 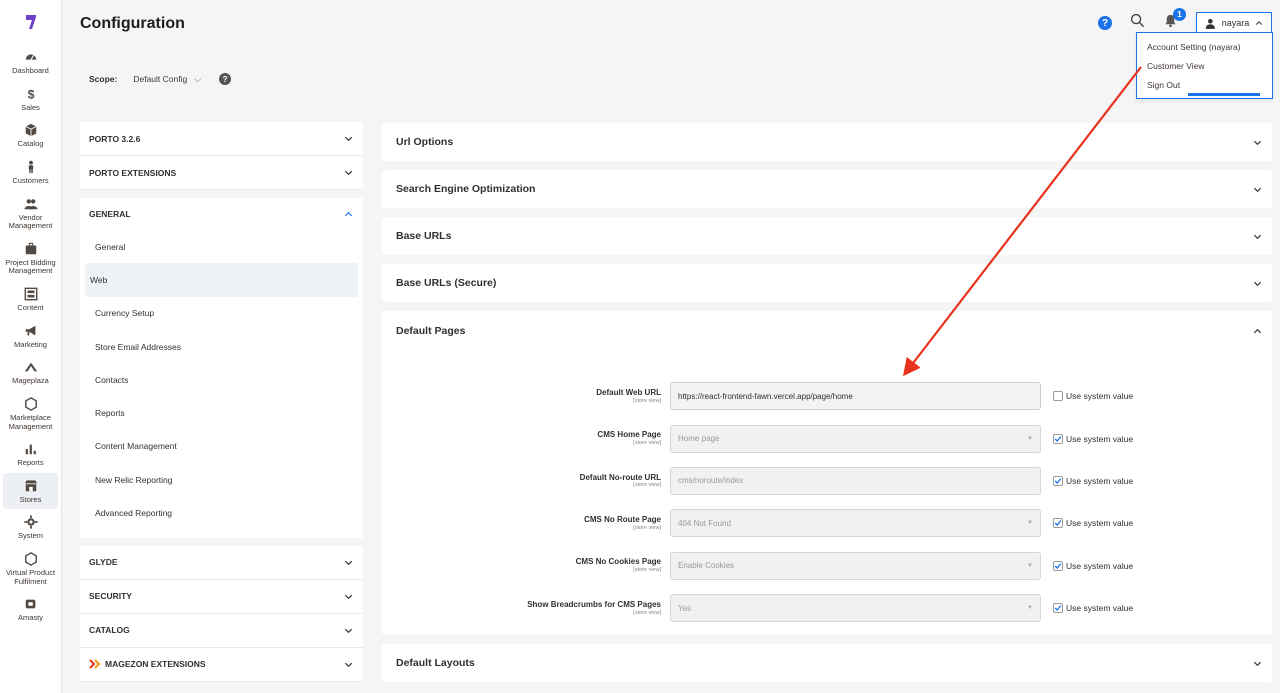 What do you see at coordinates (30, 213) in the screenshot?
I see `sidebar-item-vendor-management: Vendor Management` at bounding box center [30, 213].